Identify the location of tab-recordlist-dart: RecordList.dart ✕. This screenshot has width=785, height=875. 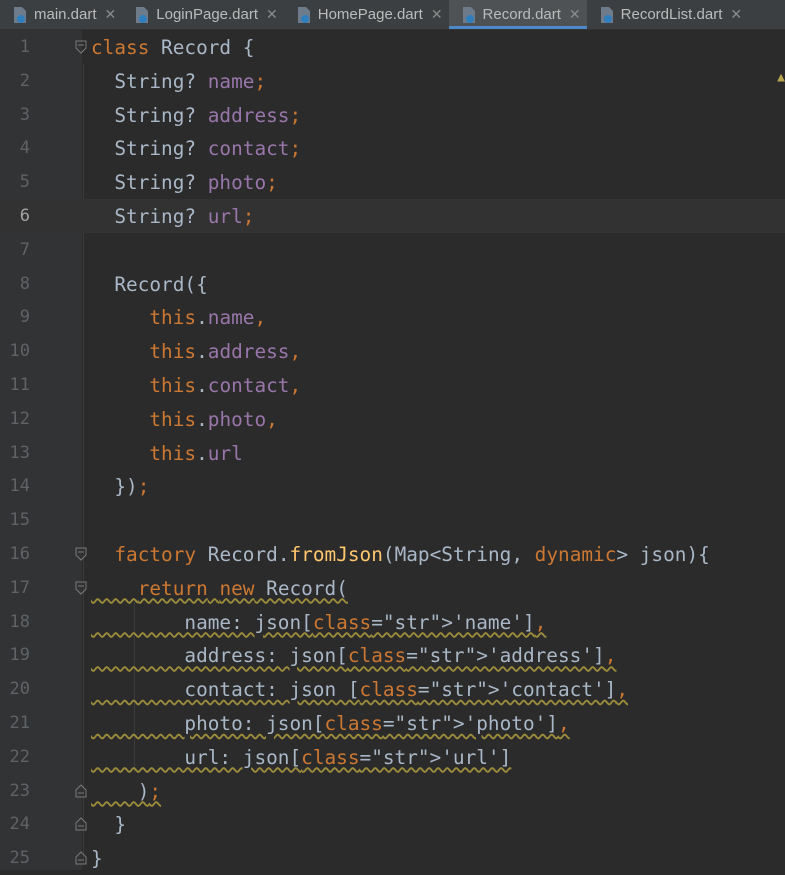
(667, 14).